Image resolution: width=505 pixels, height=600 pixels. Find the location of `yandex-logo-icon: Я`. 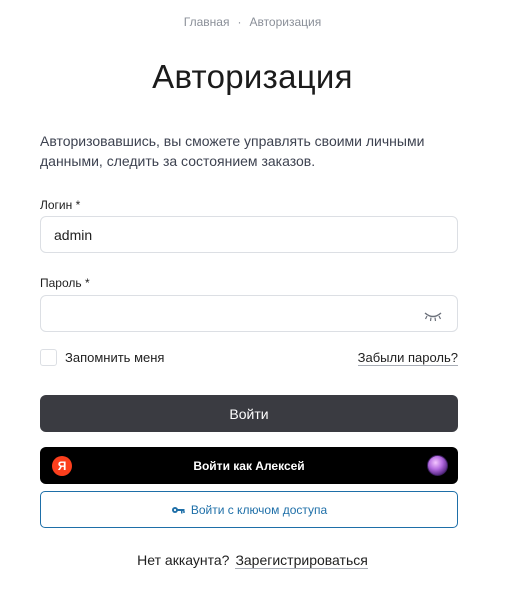

yandex-logo-icon: Я is located at coordinates (62, 466).